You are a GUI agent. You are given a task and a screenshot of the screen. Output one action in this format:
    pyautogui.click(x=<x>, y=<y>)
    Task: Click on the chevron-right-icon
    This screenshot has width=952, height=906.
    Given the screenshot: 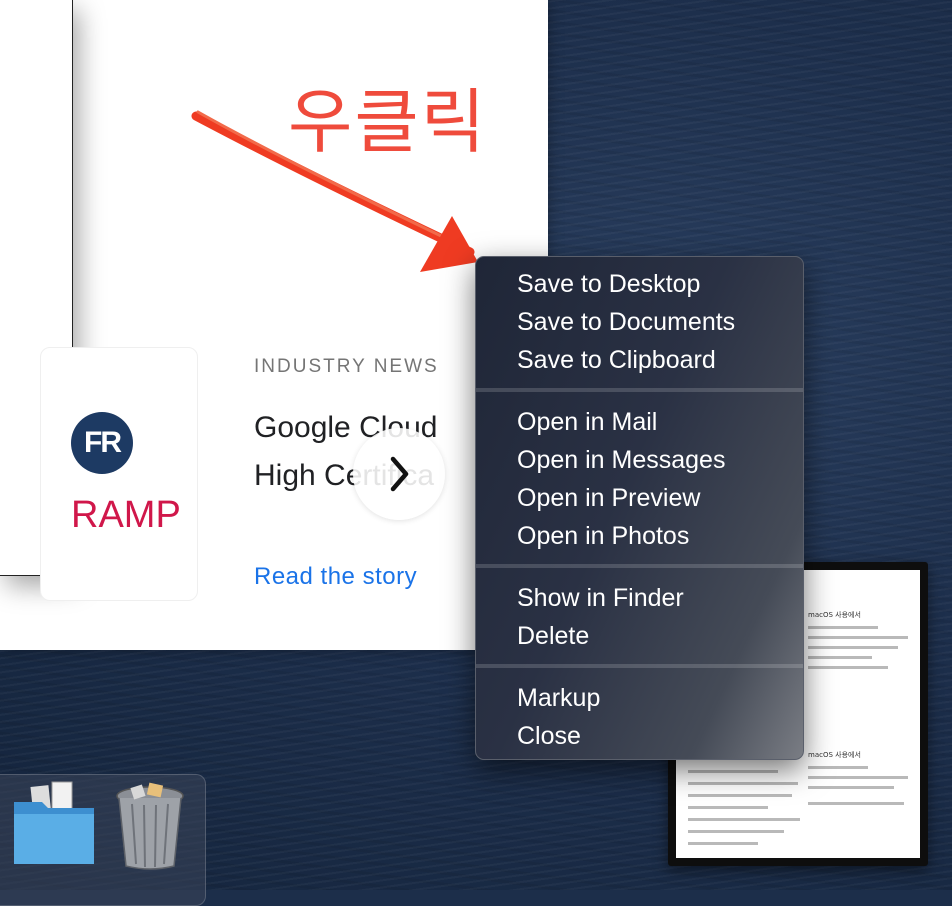 What is the action you would take?
    pyautogui.click(x=399, y=474)
    